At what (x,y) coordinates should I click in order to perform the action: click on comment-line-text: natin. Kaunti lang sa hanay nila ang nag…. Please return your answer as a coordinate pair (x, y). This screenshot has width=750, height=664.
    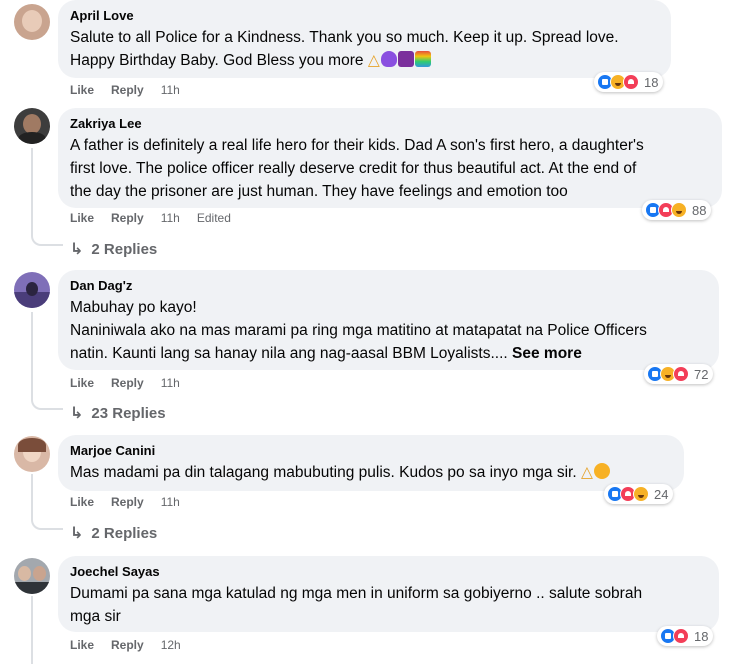
    Looking at the image, I should click on (289, 353).